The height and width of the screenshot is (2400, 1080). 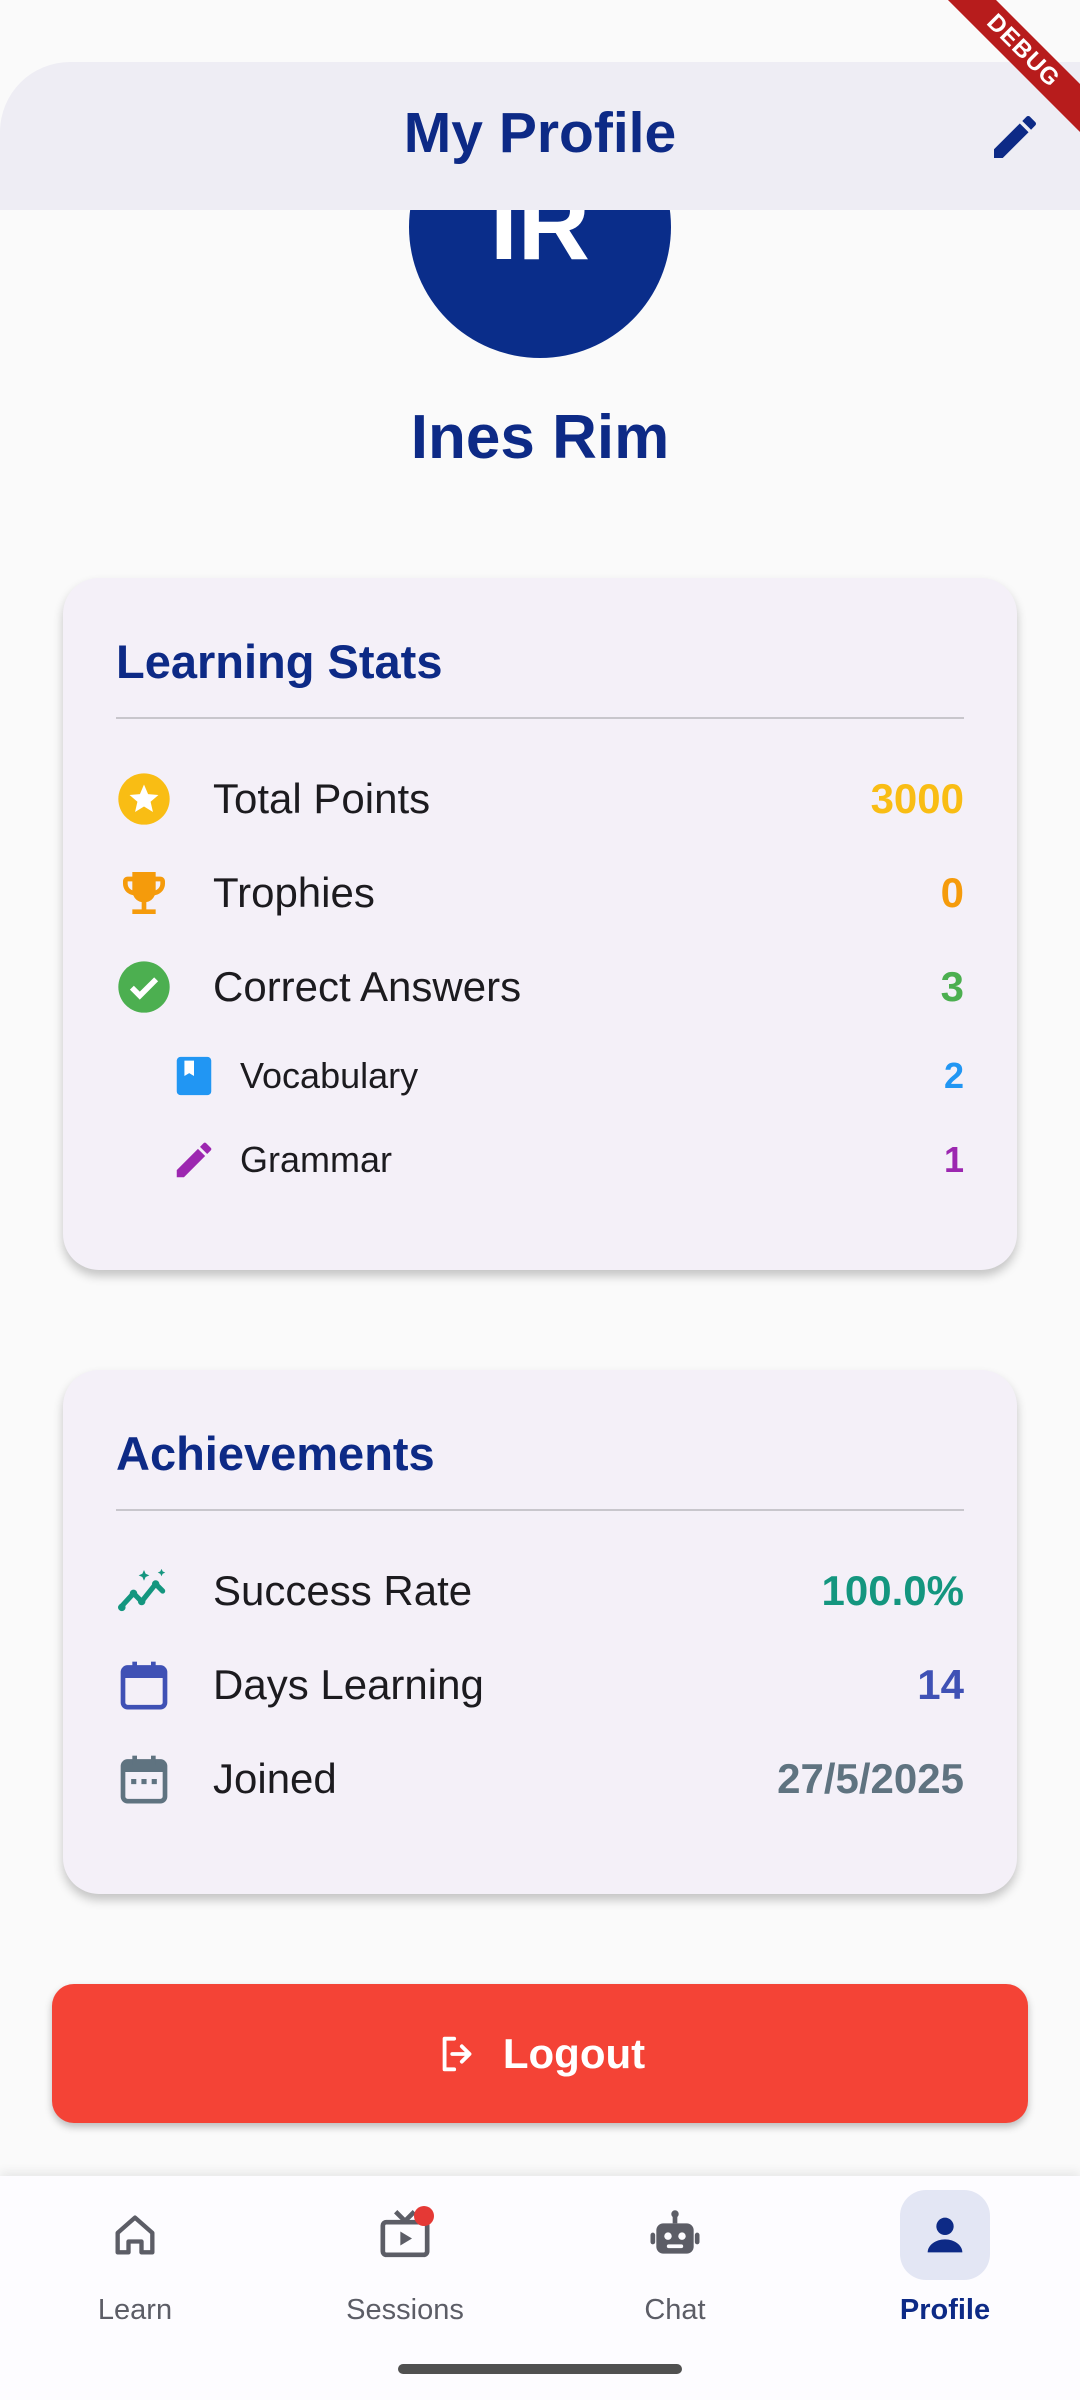 What do you see at coordinates (540, 2369) in the screenshot?
I see `home-indicator` at bounding box center [540, 2369].